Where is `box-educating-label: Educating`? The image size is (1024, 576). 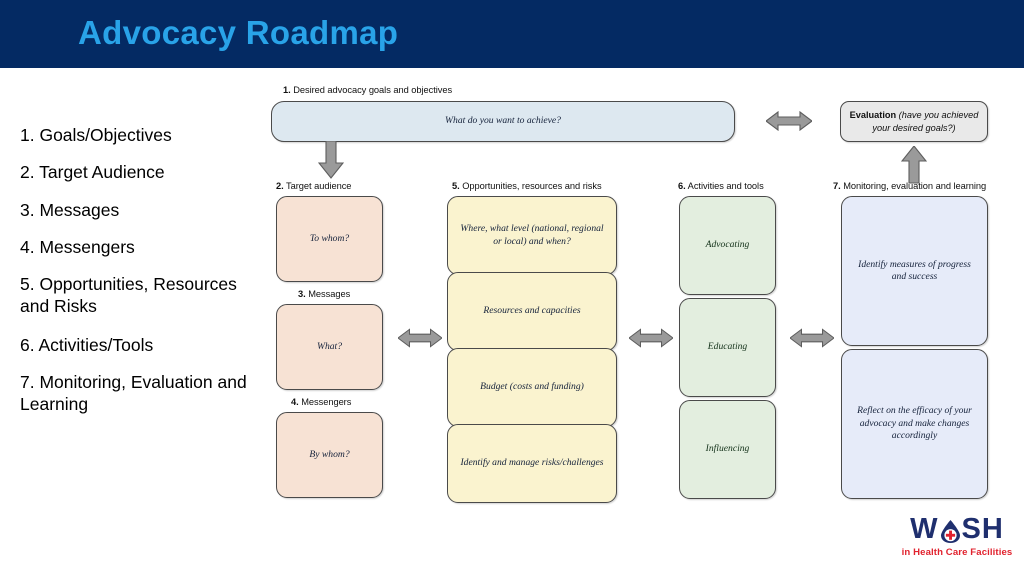 box-educating-label: Educating is located at coordinates (727, 347).